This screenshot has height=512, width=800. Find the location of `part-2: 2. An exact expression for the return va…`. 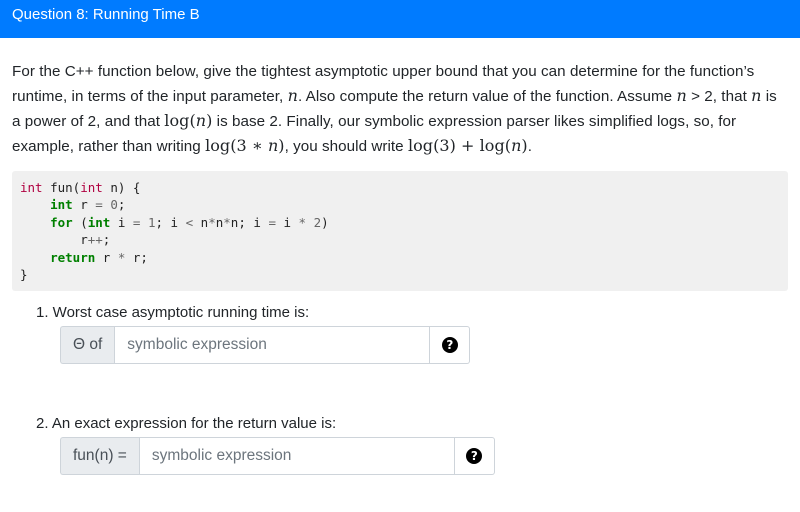

part-2: 2. An exact expression for the return va… is located at coordinates (412, 445).